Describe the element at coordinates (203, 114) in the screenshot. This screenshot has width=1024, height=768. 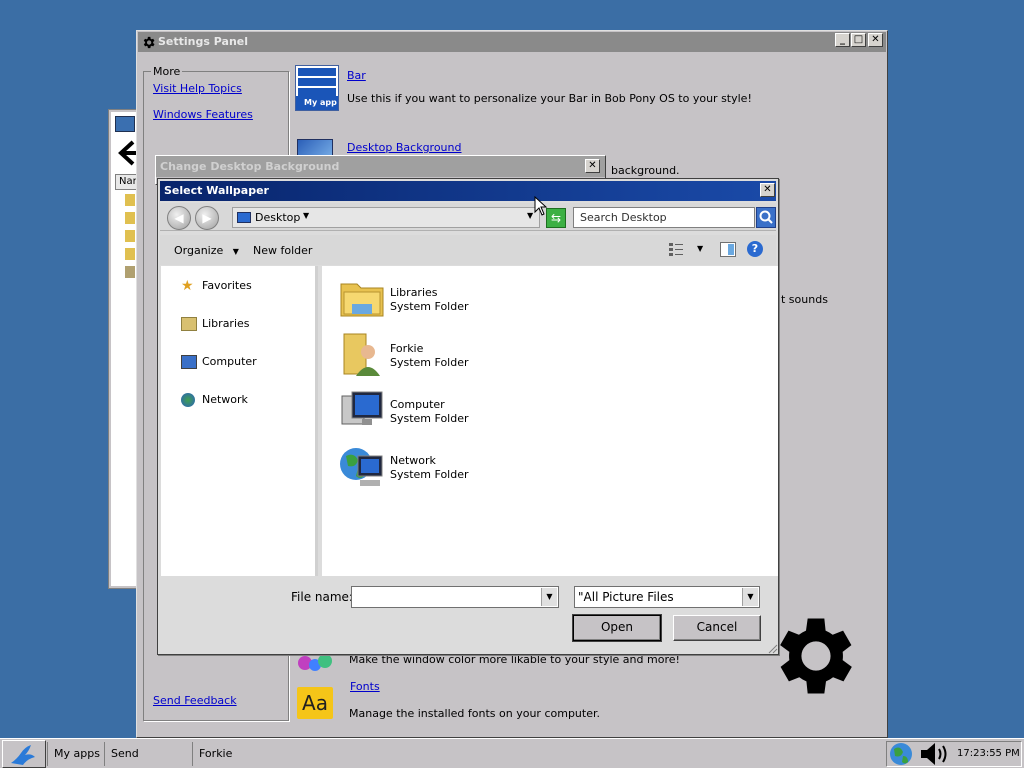
I see `windows-features-link: Windows Features` at that location.